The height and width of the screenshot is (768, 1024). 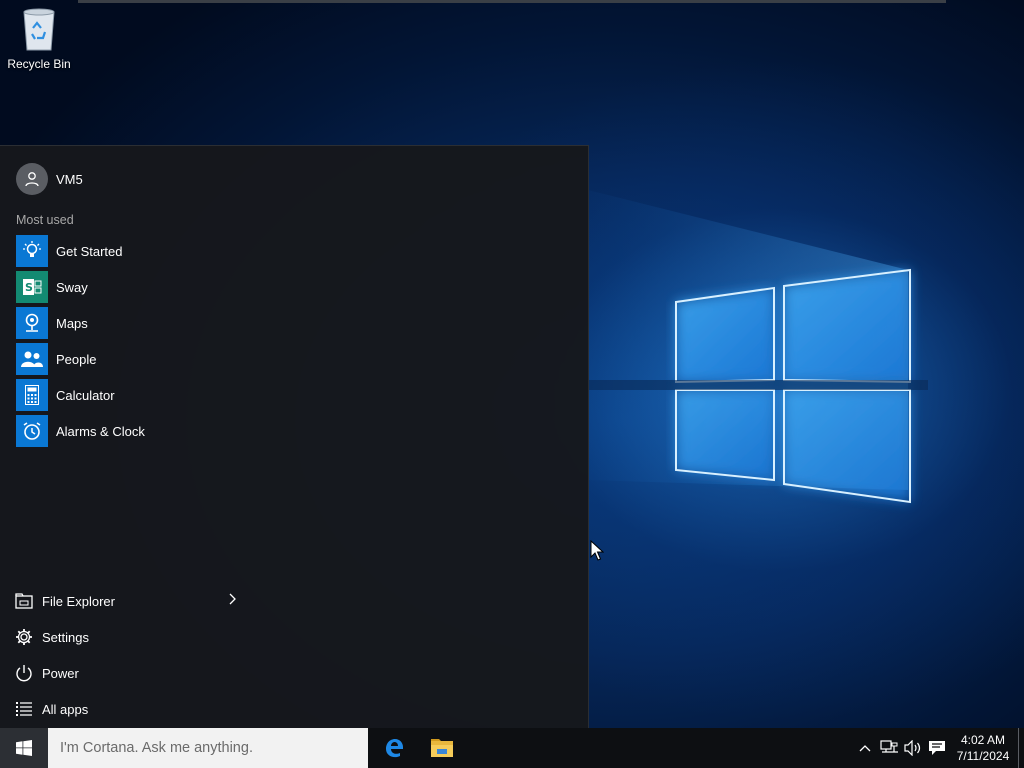 What do you see at coordinates (983, 748) in the screenshot?
I see `taskbar-clock: 4:02 AM 7/11/2024` at bounding box center [983, 748].